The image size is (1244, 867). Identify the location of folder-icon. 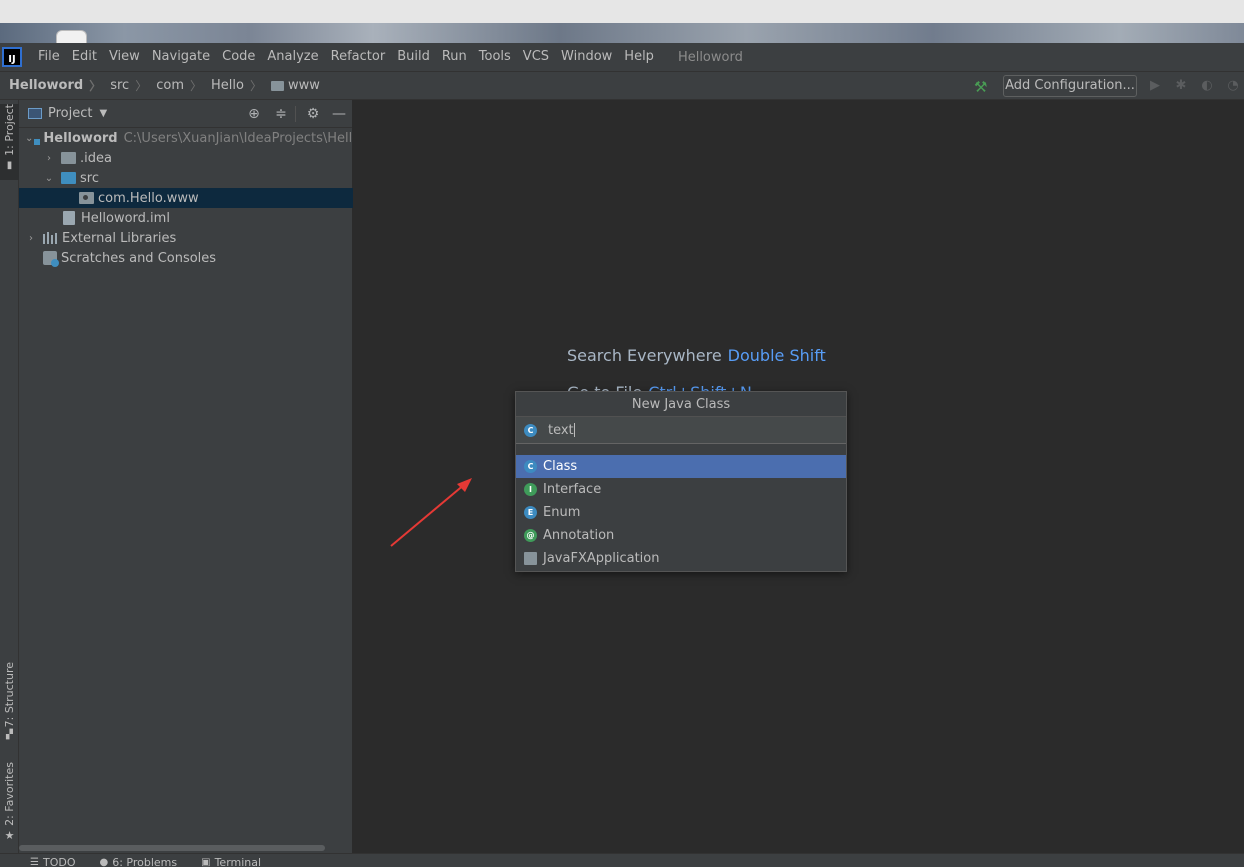
(68, 158).